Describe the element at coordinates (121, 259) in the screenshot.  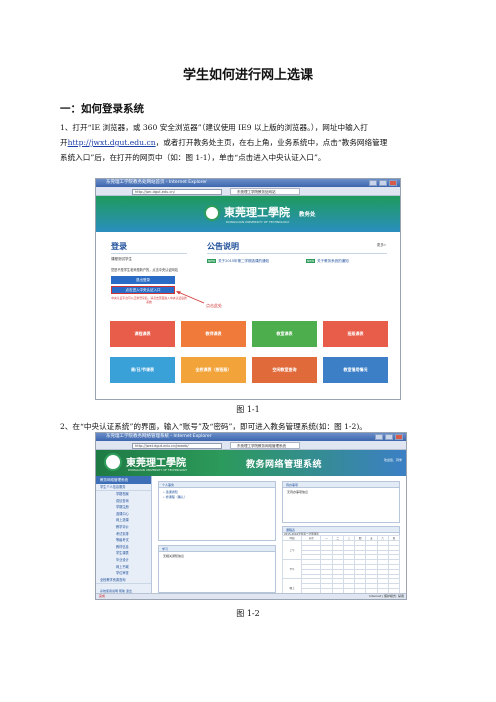
I see `login-user: 课程测试学生` at that location.